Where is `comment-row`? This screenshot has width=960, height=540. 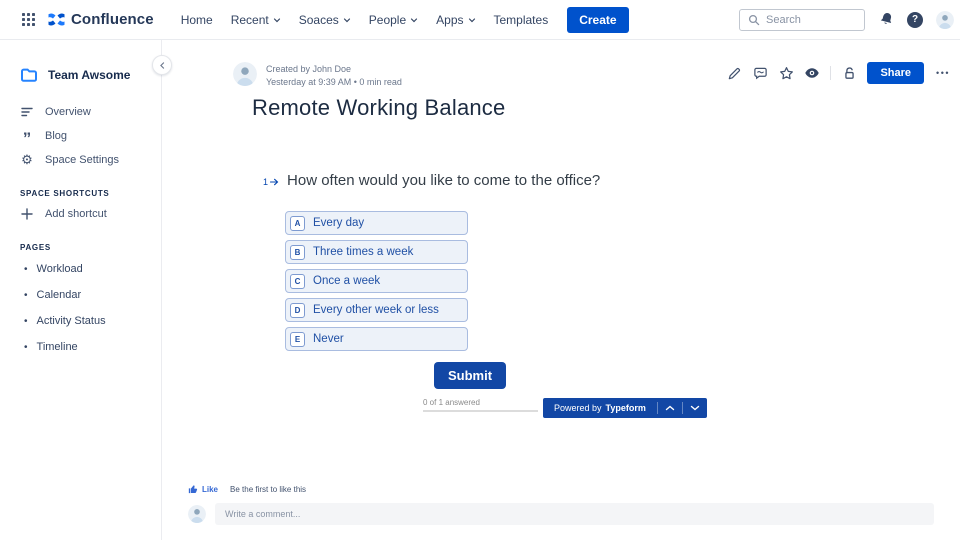 comment-row is located at coordinates (561, 514).